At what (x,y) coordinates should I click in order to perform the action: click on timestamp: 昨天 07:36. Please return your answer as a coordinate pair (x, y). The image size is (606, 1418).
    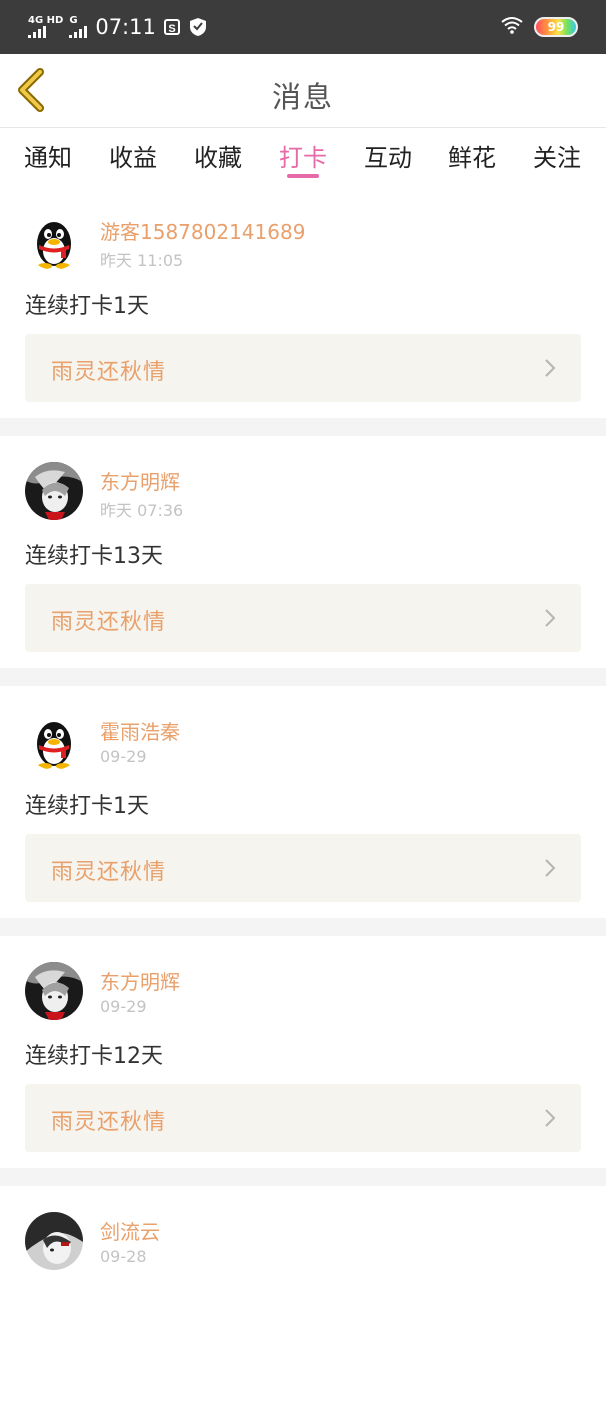
    Looking at the image, I should click on (142, 510).